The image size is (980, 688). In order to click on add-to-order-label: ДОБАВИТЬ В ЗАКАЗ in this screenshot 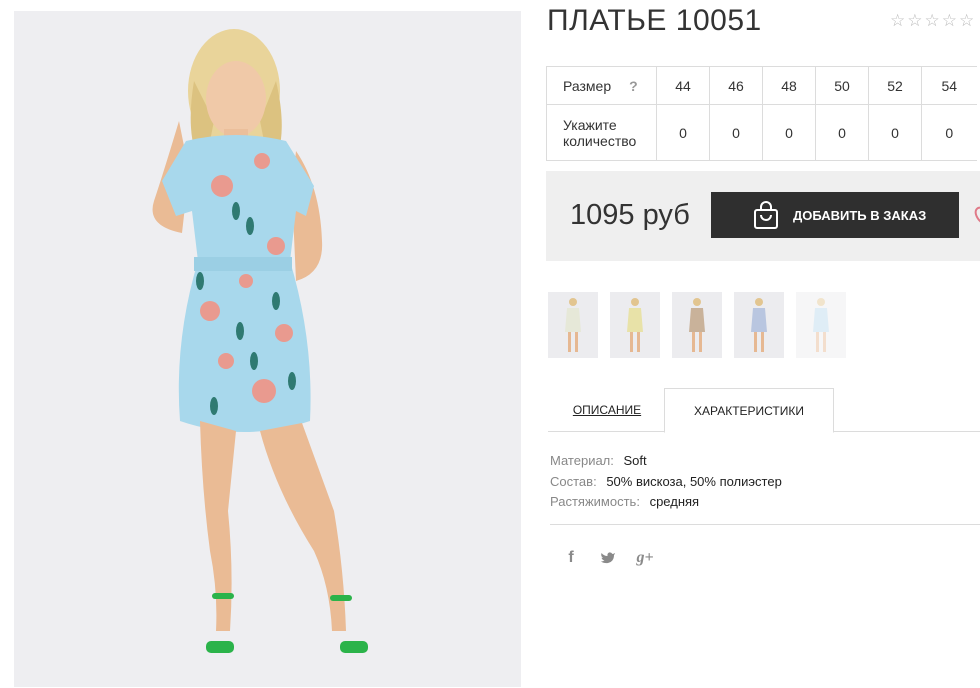, I will do `click(860, 215)`.